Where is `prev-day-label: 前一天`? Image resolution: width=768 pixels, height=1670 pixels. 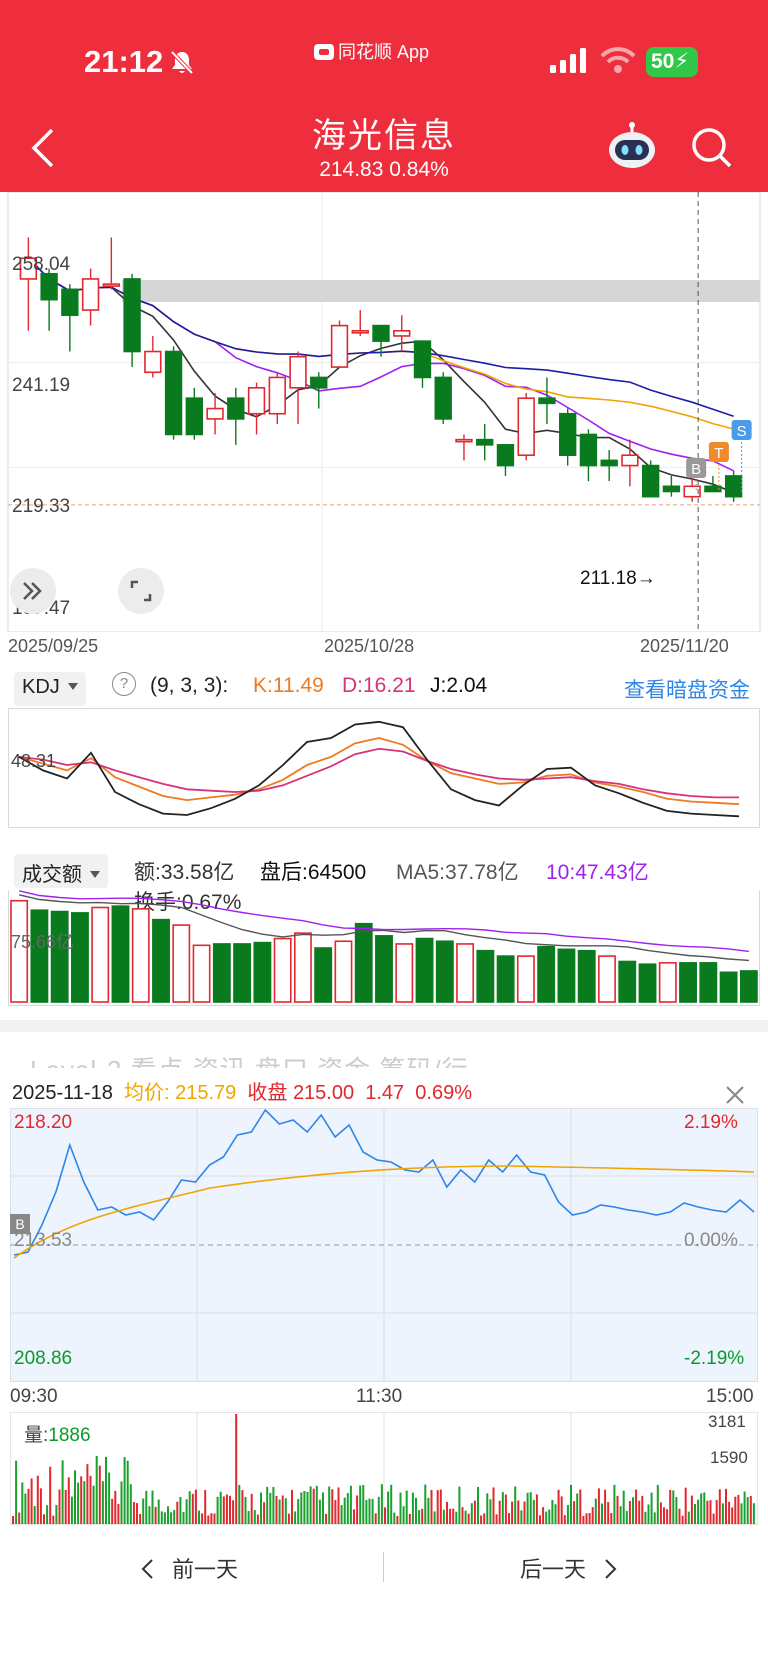 prev-day-label: 前一天 is located at coordinates (205, 1569).